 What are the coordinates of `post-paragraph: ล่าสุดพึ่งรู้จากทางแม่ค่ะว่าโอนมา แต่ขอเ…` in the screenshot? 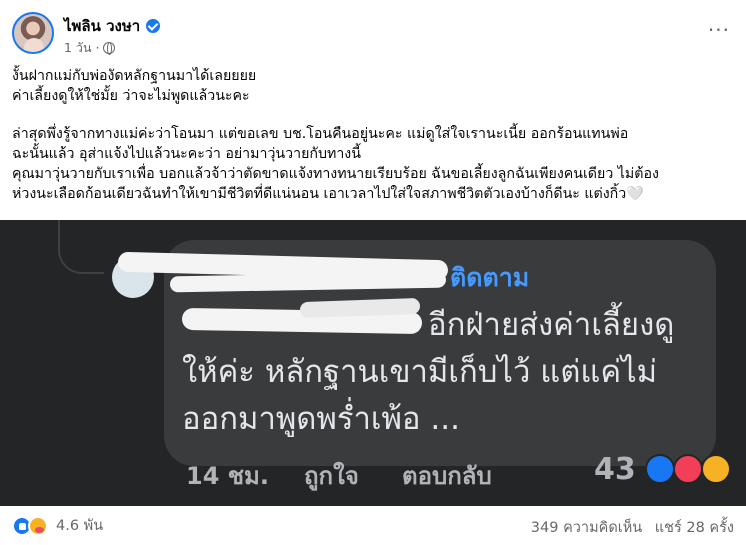 It's located at (320, 134).